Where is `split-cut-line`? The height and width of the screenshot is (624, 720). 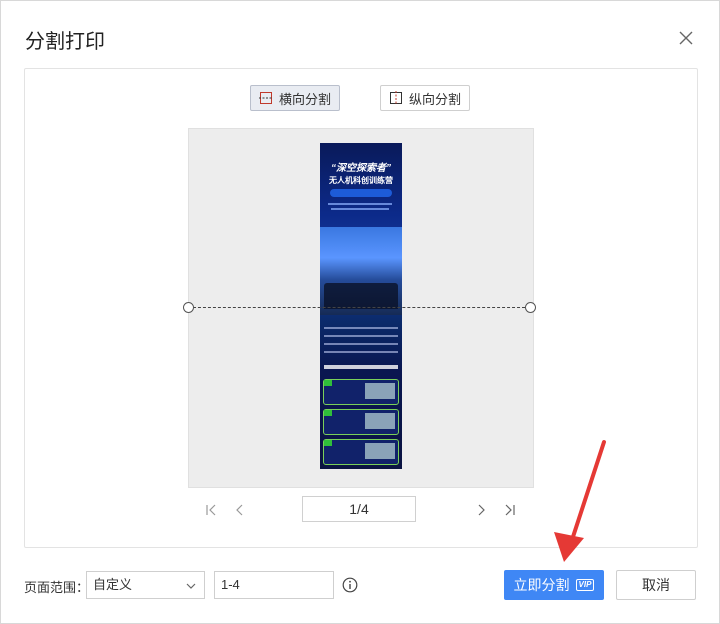 split-cut-line is located at coordinates (359, 307).